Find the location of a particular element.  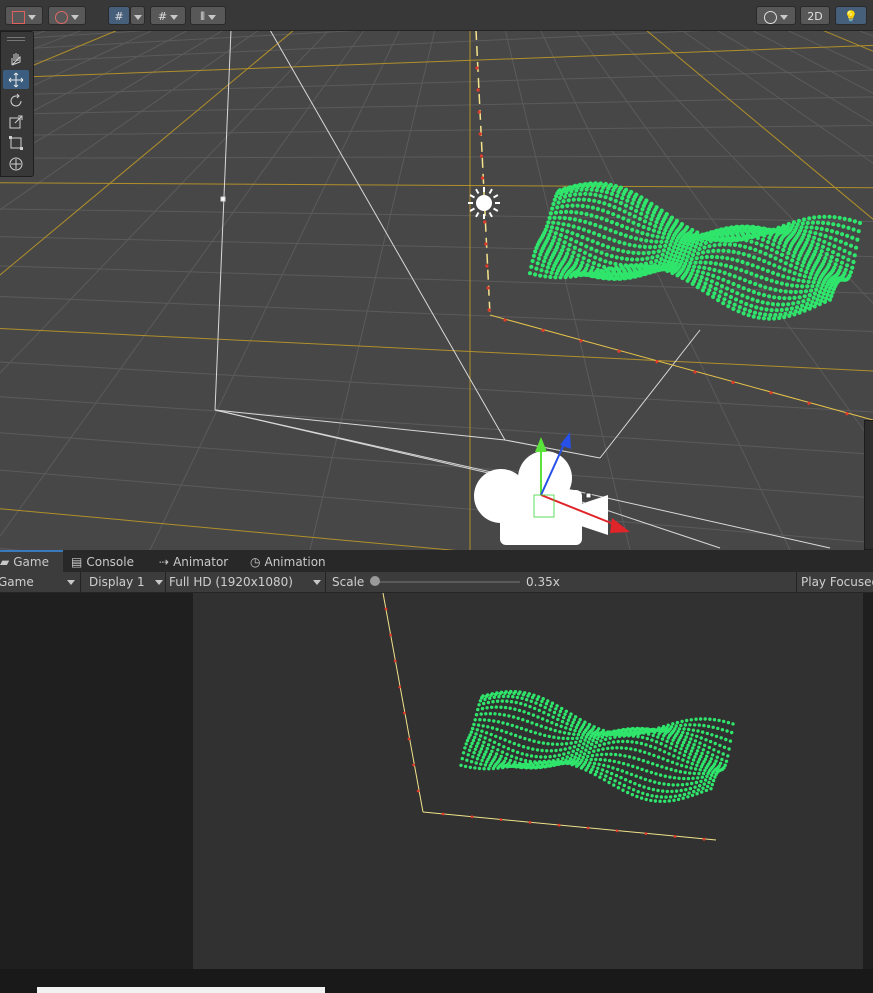

hand-icon is located at coordinates (16, 59).